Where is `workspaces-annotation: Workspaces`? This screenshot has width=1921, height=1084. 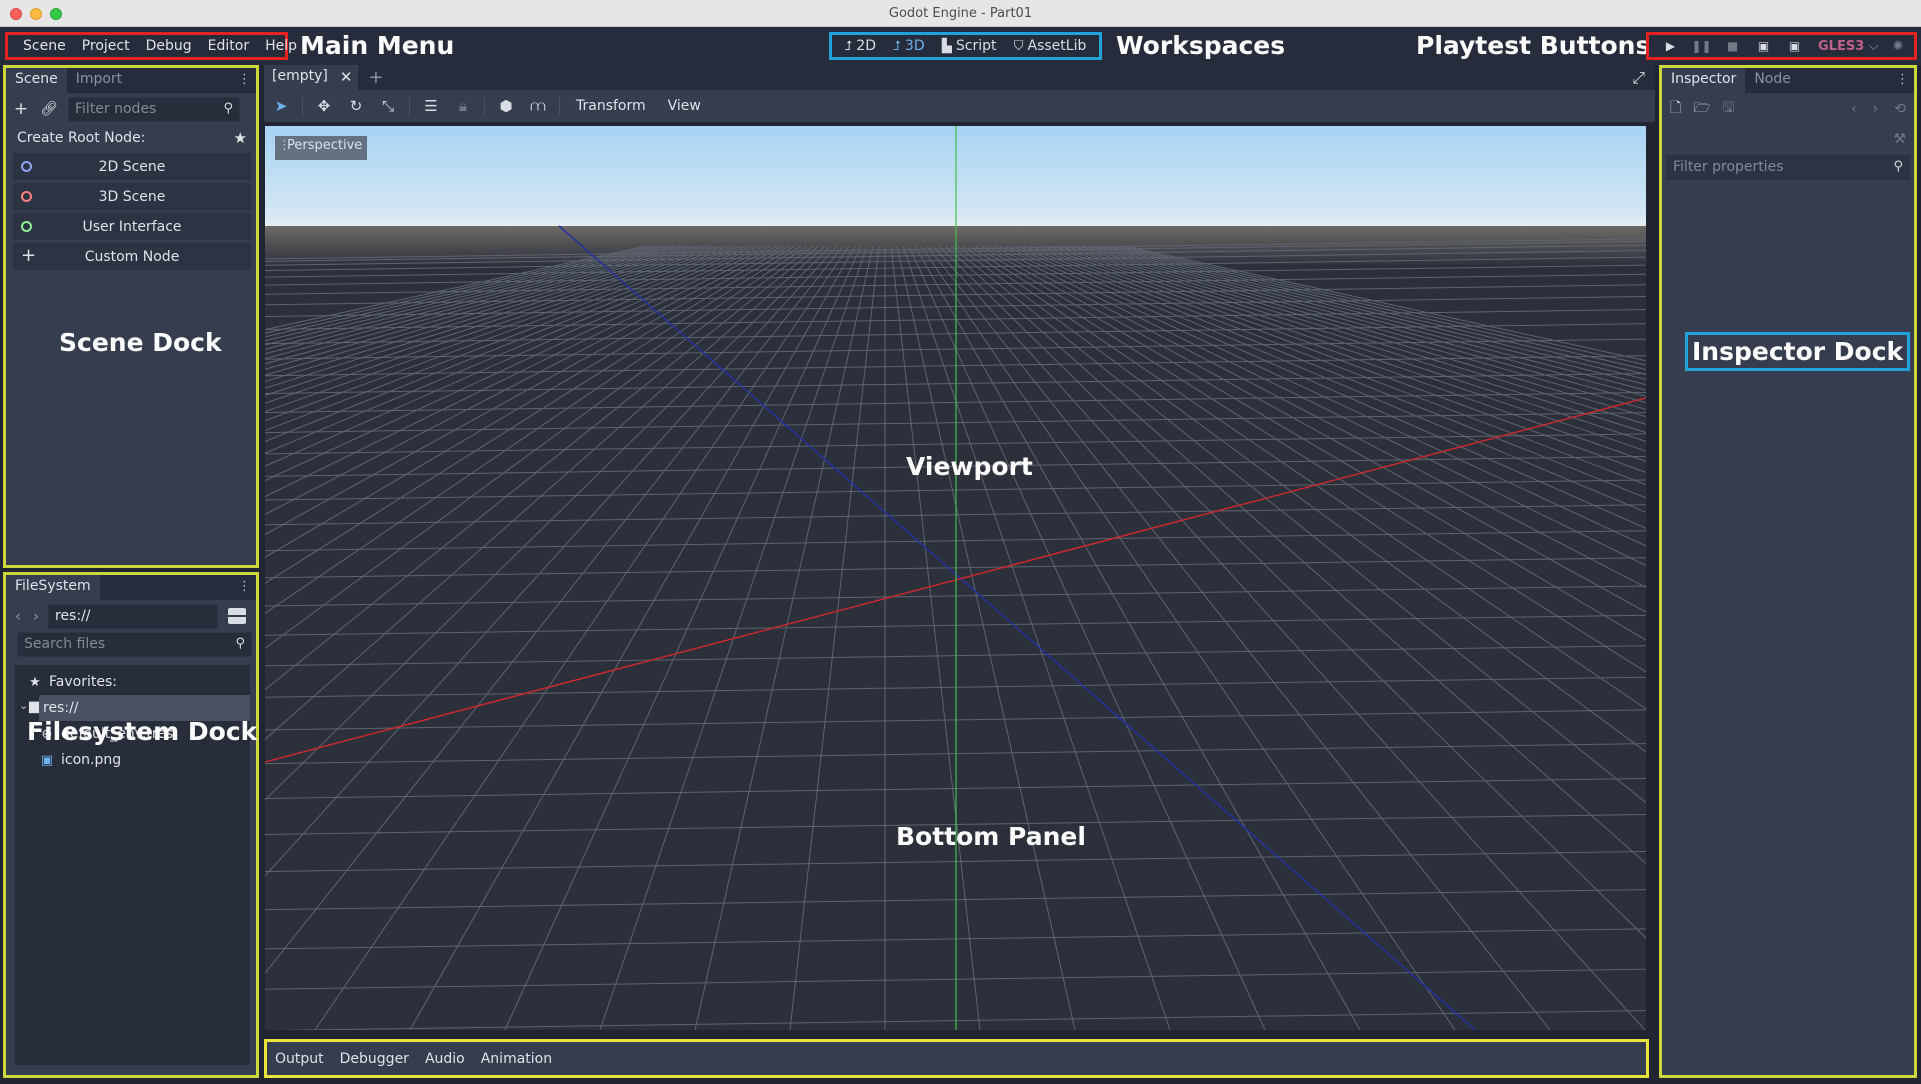 workspaces-annotation: Workspaces is located at coordinates (1201, 45).